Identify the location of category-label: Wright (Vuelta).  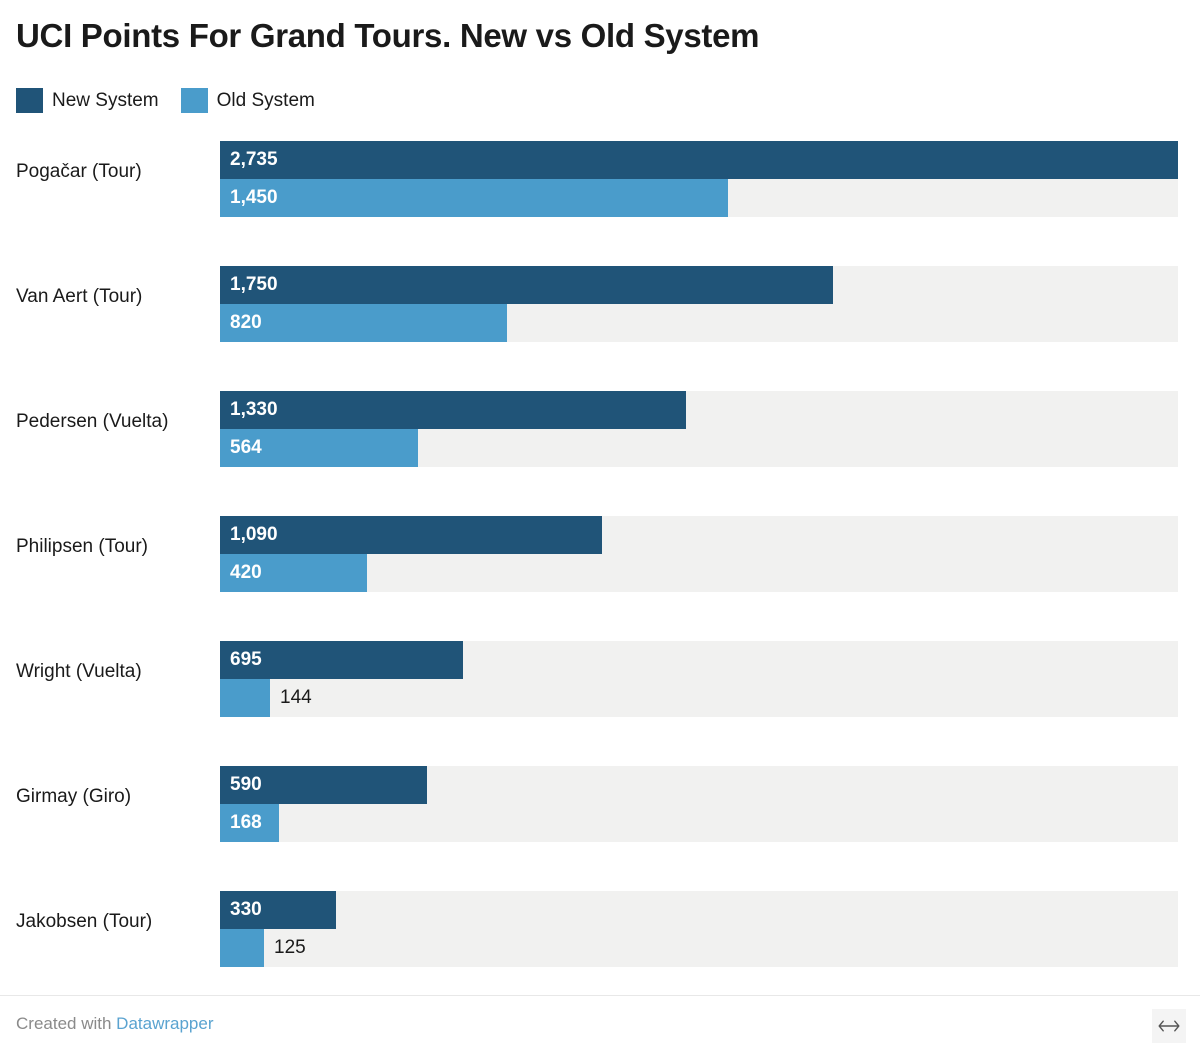
(79, 671).